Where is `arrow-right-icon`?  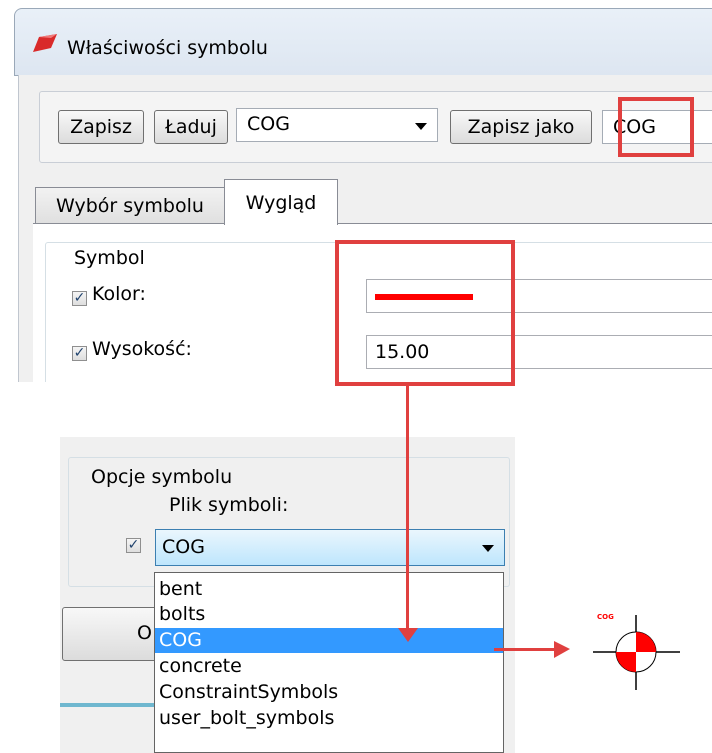 arrow-right-icon is located at coordinates (562, 649).